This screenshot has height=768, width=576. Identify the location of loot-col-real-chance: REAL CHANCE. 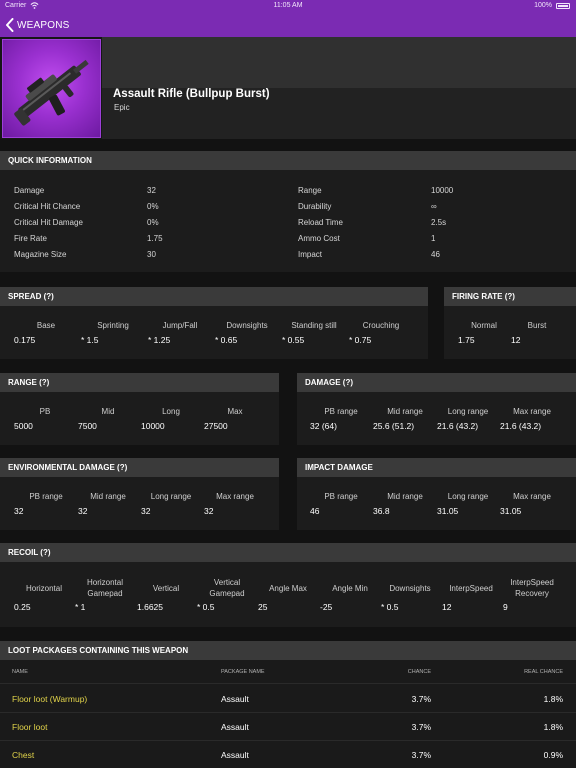
(543, 672).